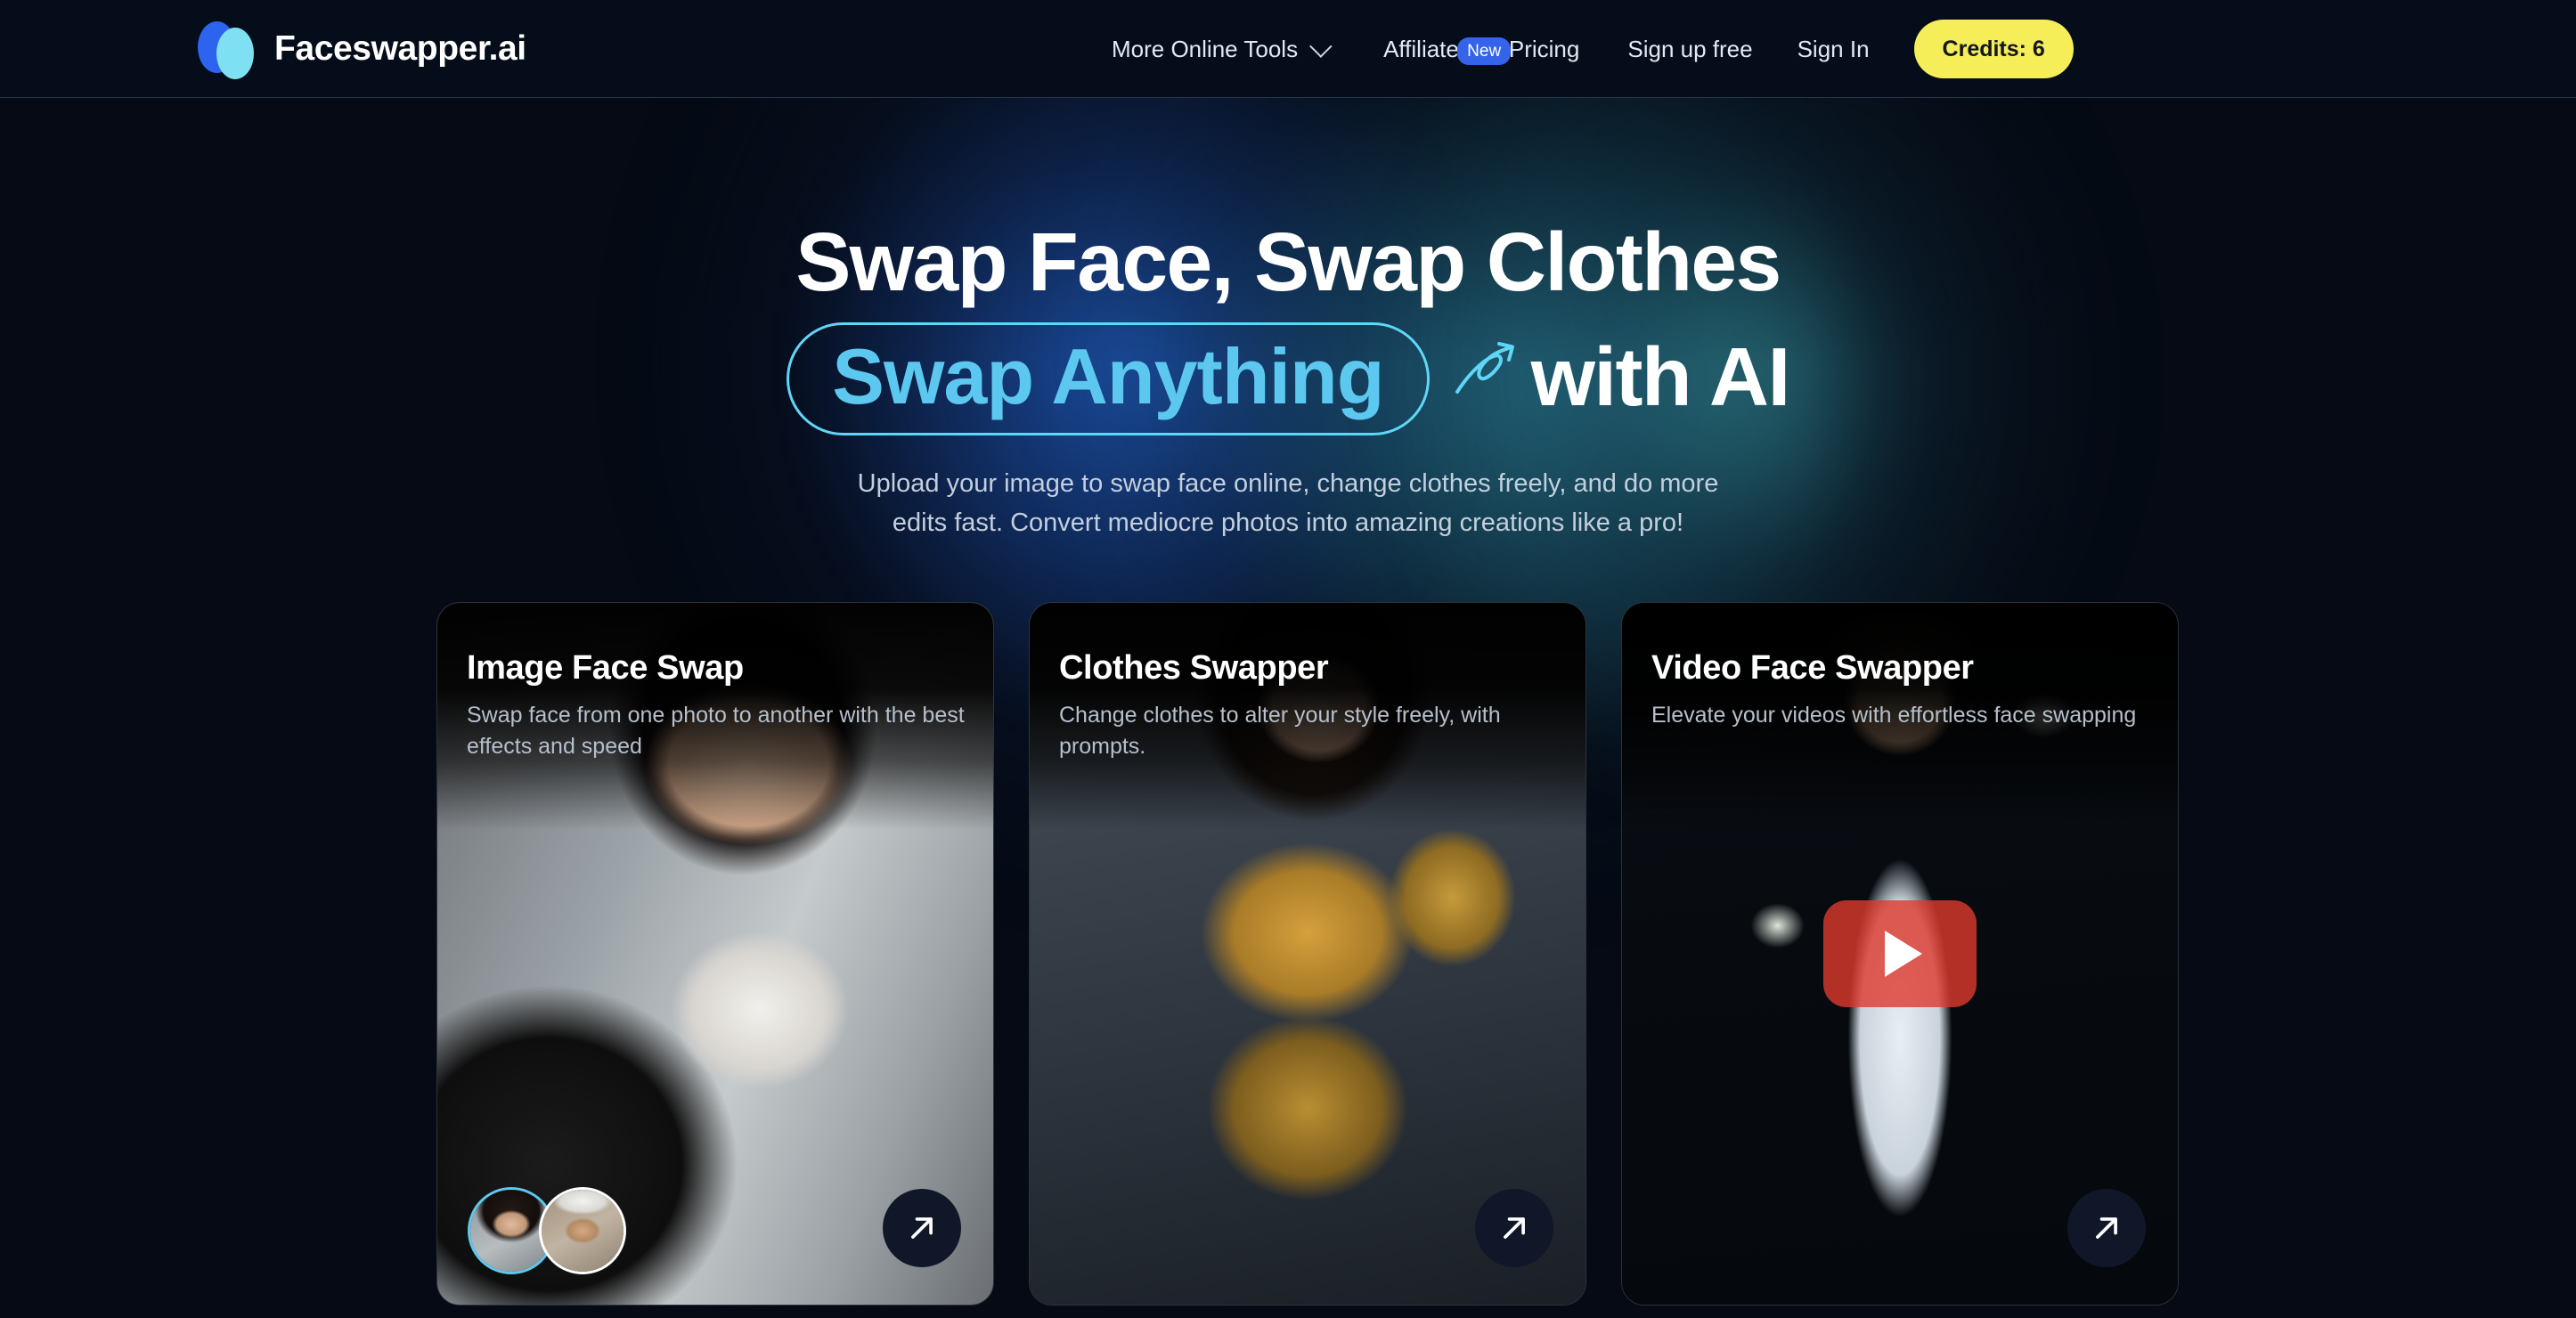  I want to click on nav-label-affiliate: Affiliate, so click(1421, 48).